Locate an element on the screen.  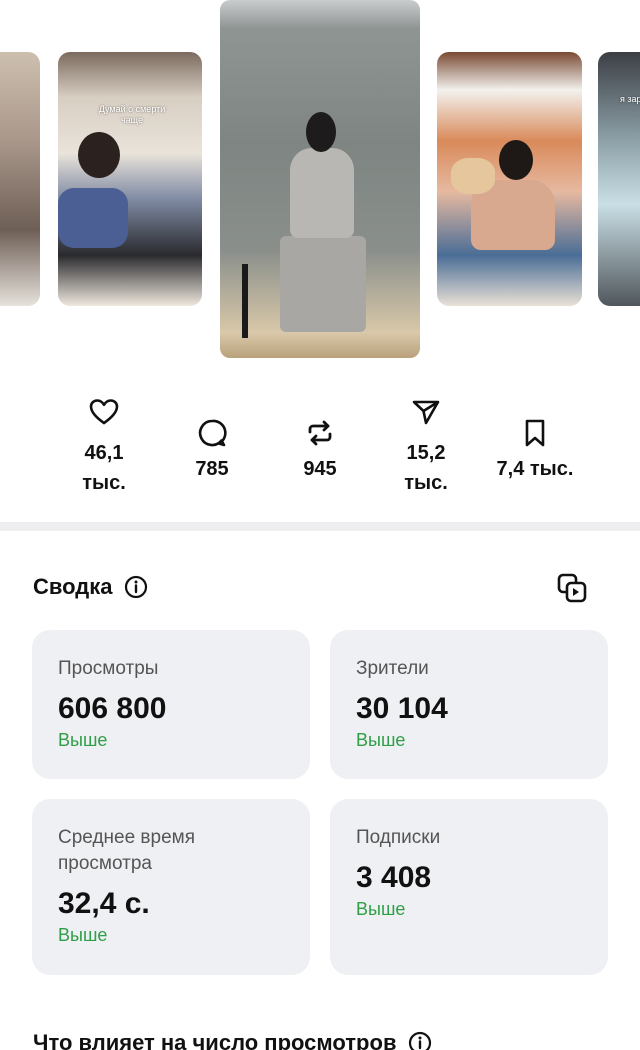
views-factors-header: Что влияет на число просмотров is located at coordinates (232, 1040).